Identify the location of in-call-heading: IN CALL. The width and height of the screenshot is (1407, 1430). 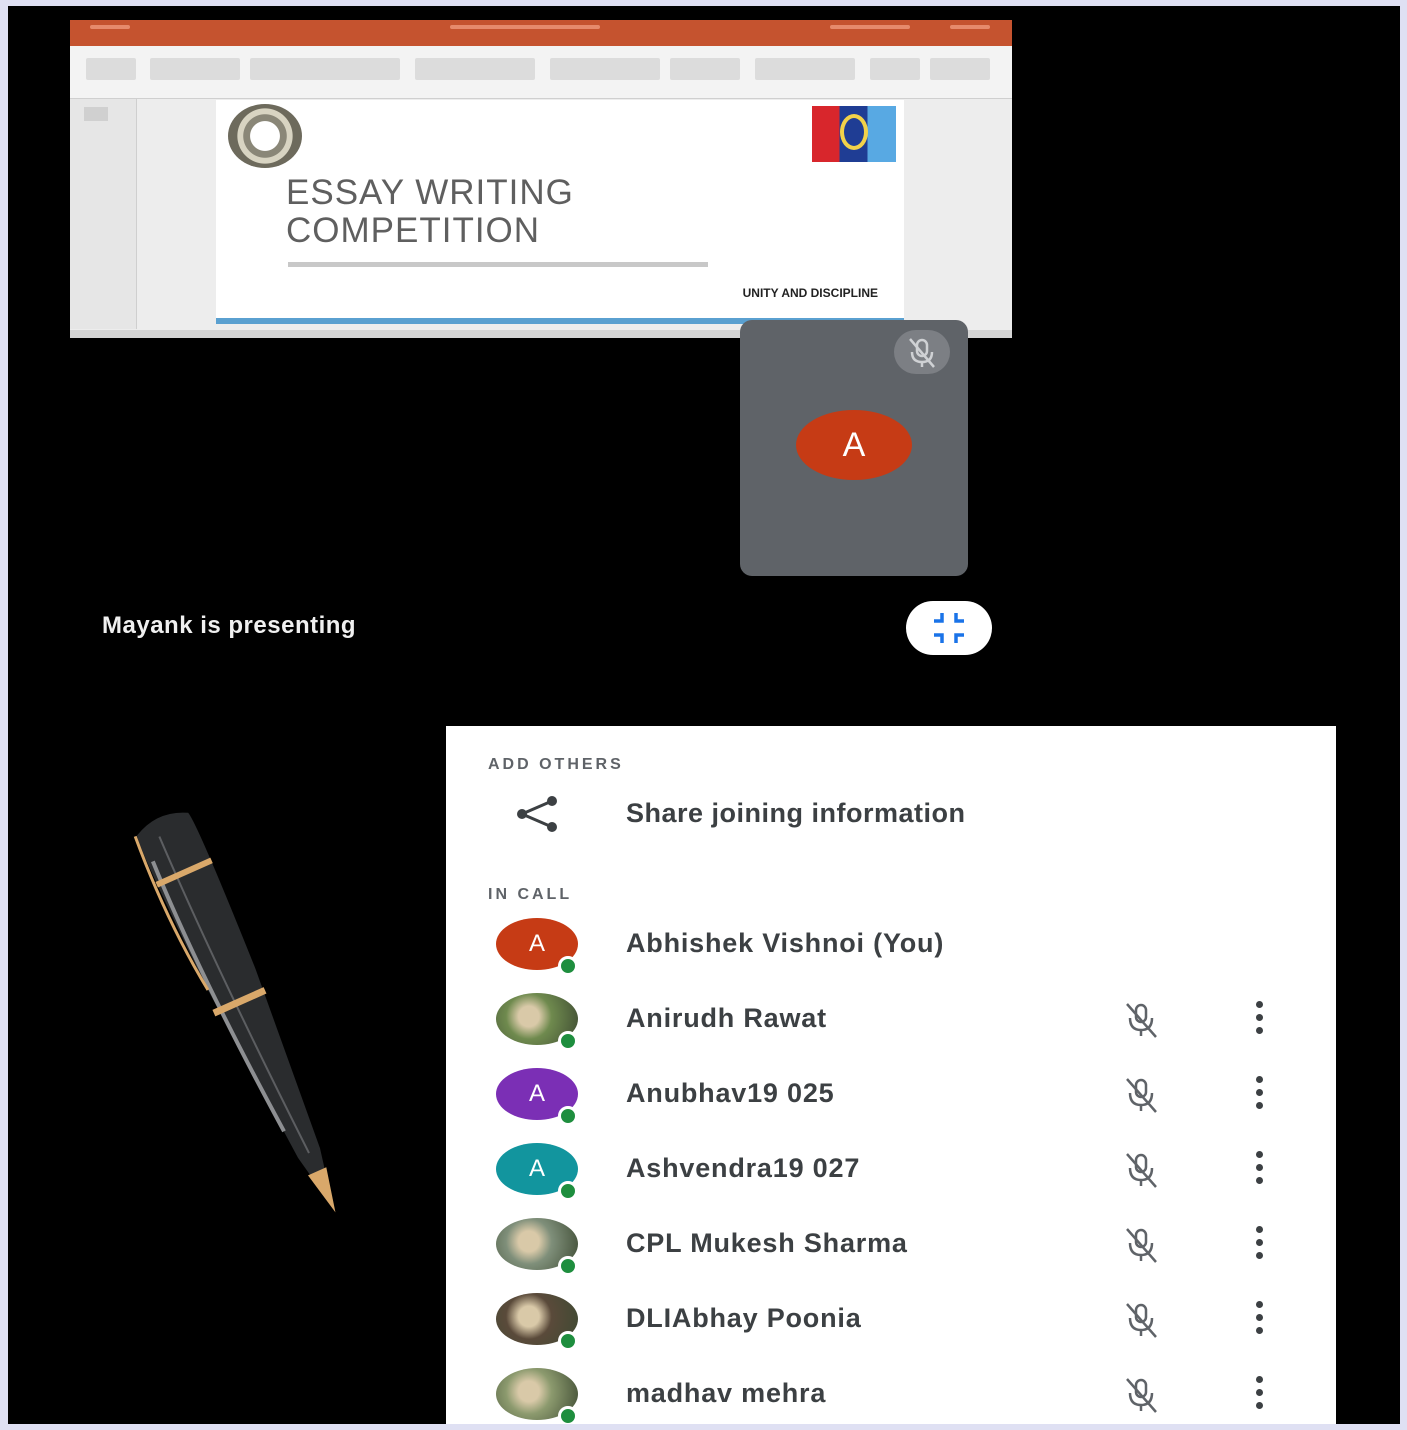
(530, 894).